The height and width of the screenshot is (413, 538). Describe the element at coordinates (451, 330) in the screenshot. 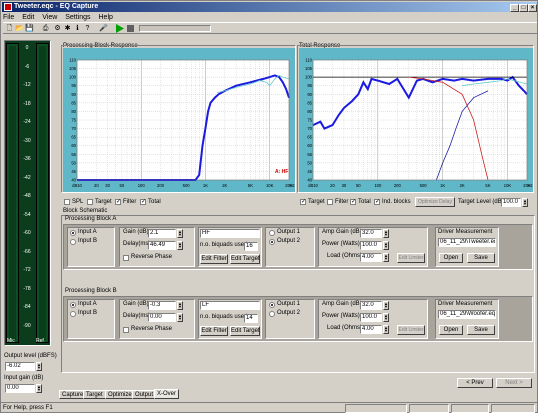

I see `block-b-open-button: Open` at that location.